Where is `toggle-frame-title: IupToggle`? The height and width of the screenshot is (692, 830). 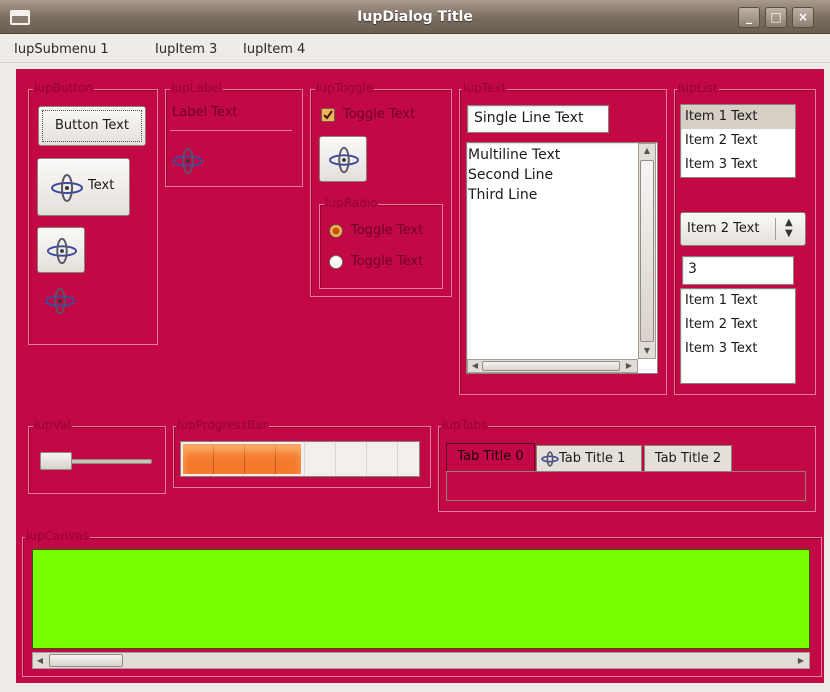 toggle-frame-title: IupToggle is located at coordinates (345, 88).